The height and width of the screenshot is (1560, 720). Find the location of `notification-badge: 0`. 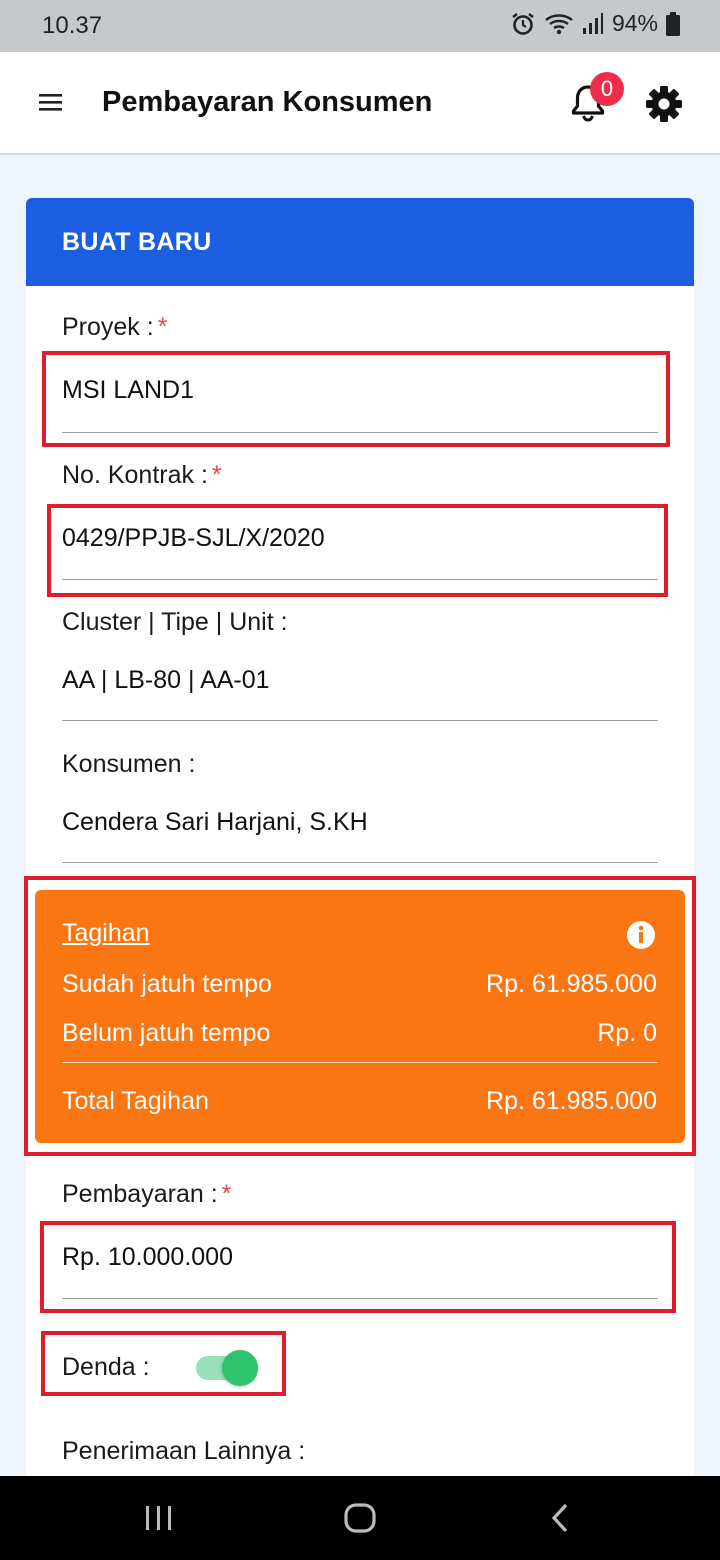

notification-badge: 0 is located at coordinates (607, 89).